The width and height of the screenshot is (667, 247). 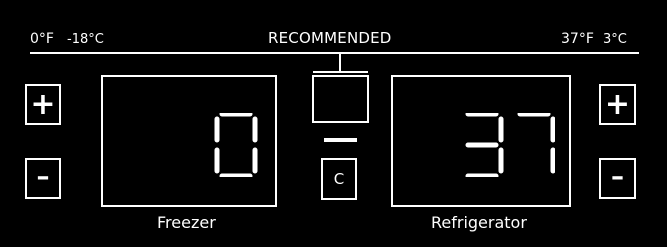 What do you see at coordinates (340, 99) in the screenshot?
I see `recommended-indicator-box` at bounding box center [340, 99].